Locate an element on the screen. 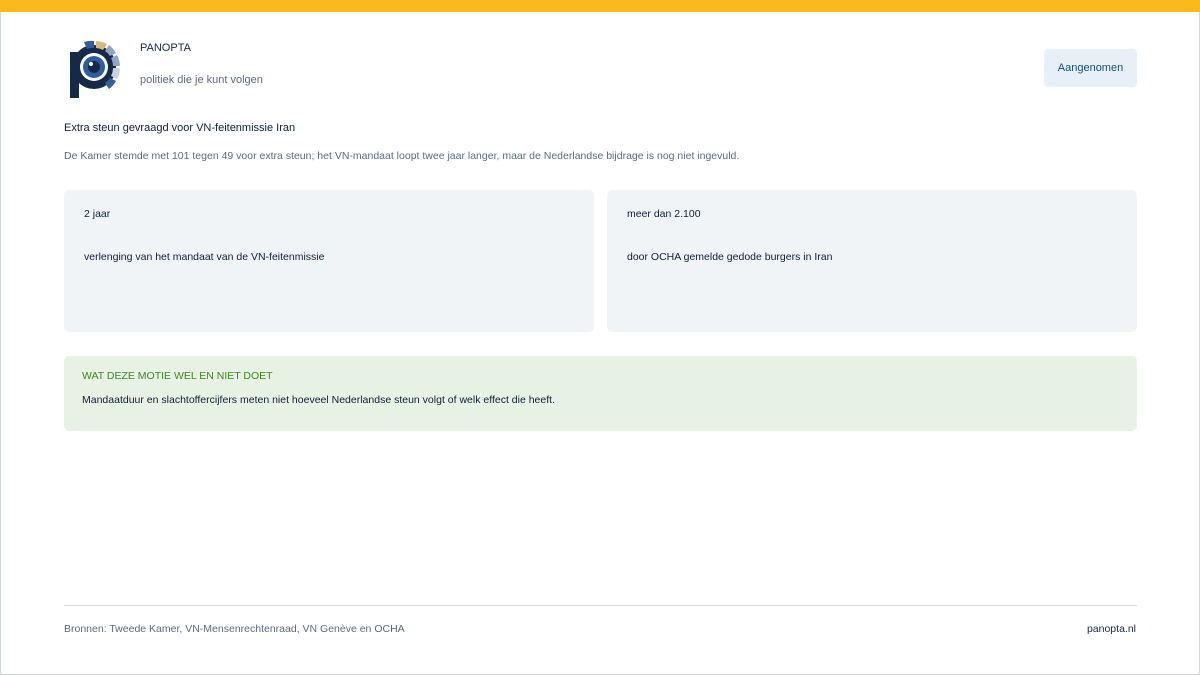  stat-value: meer dan 2.100 is located at coordinates (664, 214).